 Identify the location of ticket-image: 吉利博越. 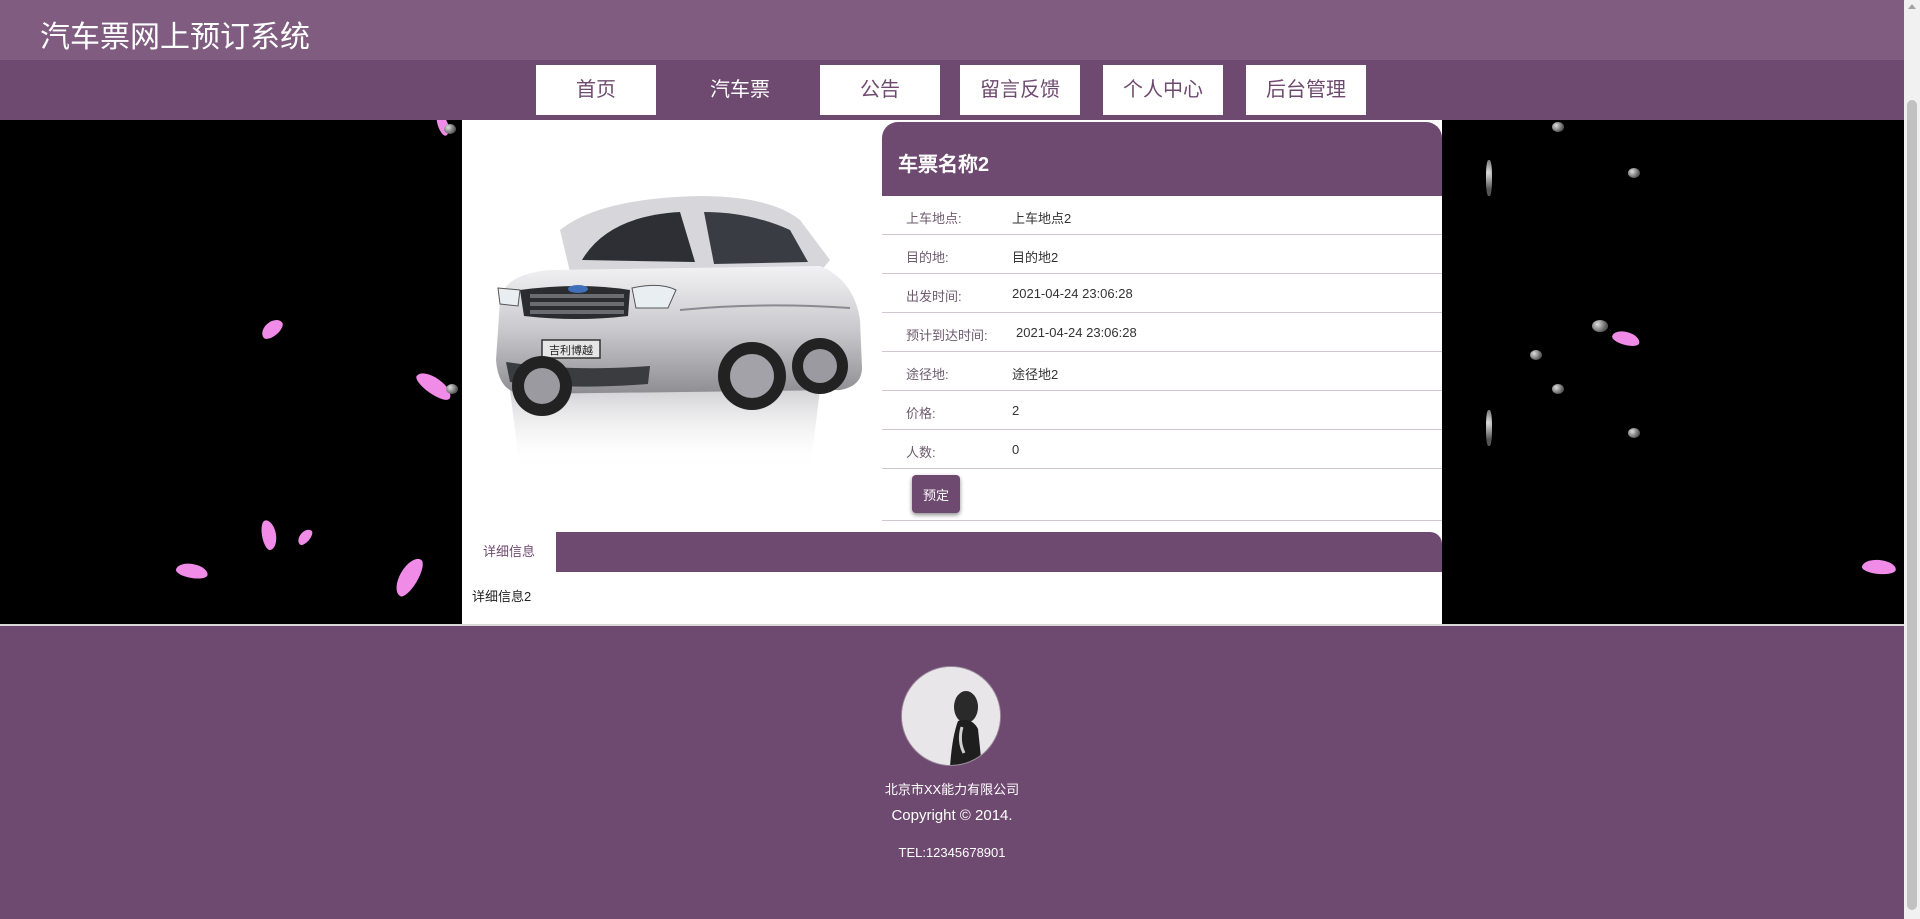
(678, 336).